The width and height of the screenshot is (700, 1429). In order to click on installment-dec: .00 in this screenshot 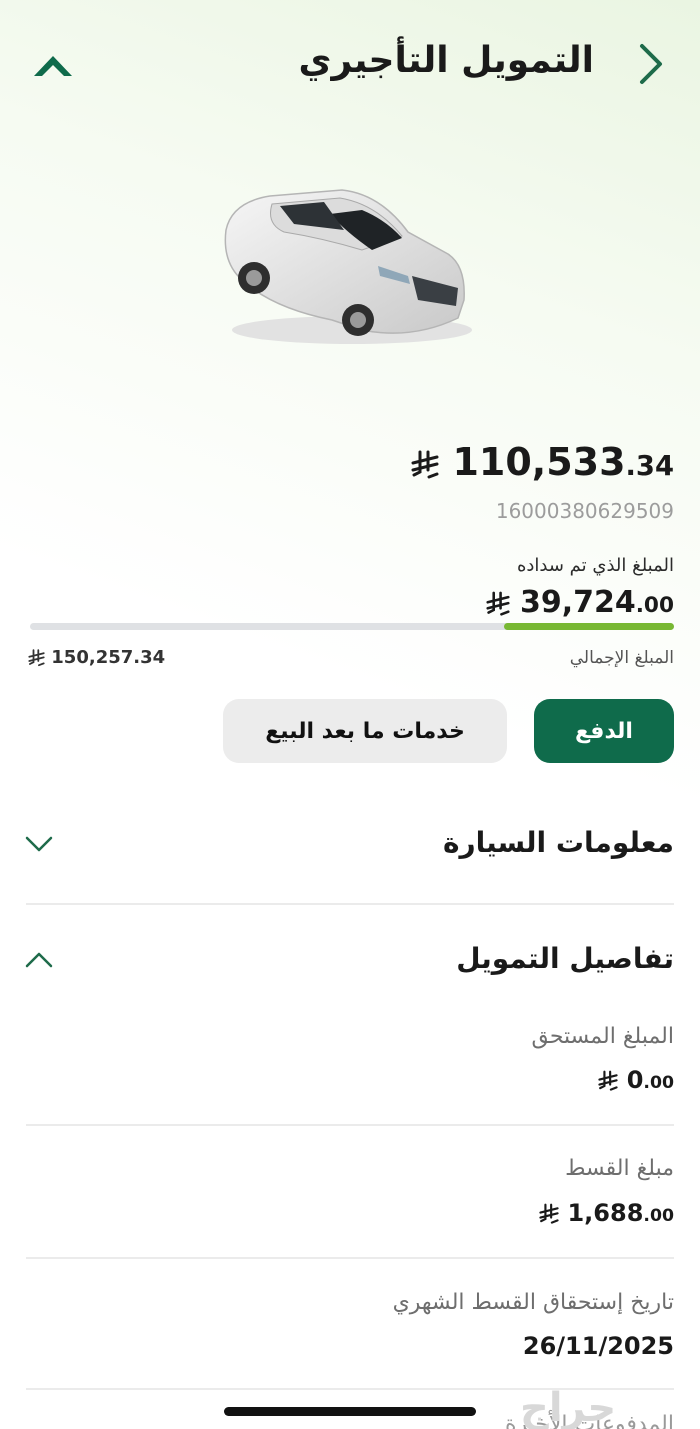, I will do `click(658, 1216)`.